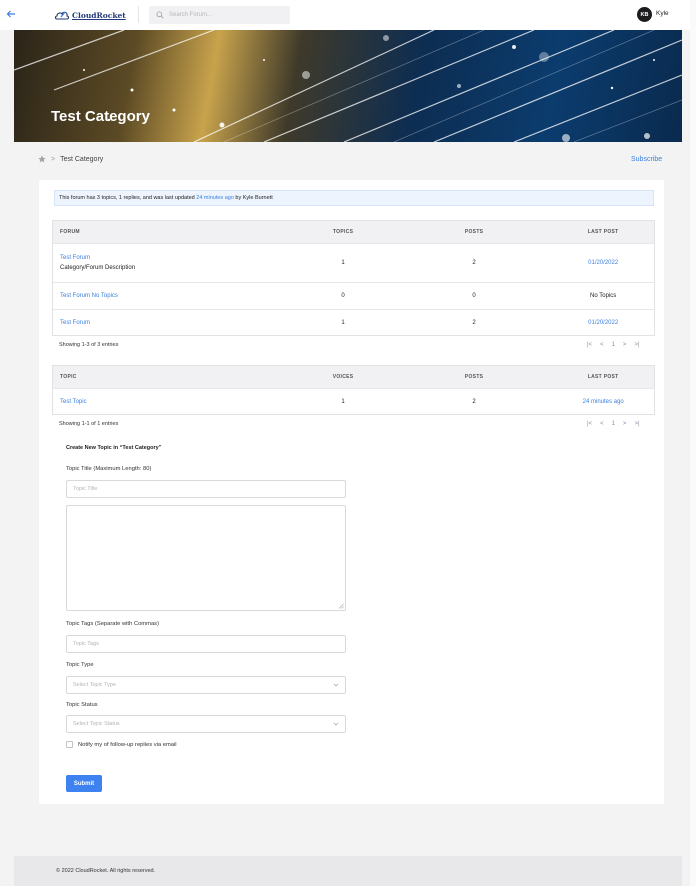 The height and width of the screenshot is (886, 696). I want to click on forum-description: Category/Forum Description, so click(98, 268).